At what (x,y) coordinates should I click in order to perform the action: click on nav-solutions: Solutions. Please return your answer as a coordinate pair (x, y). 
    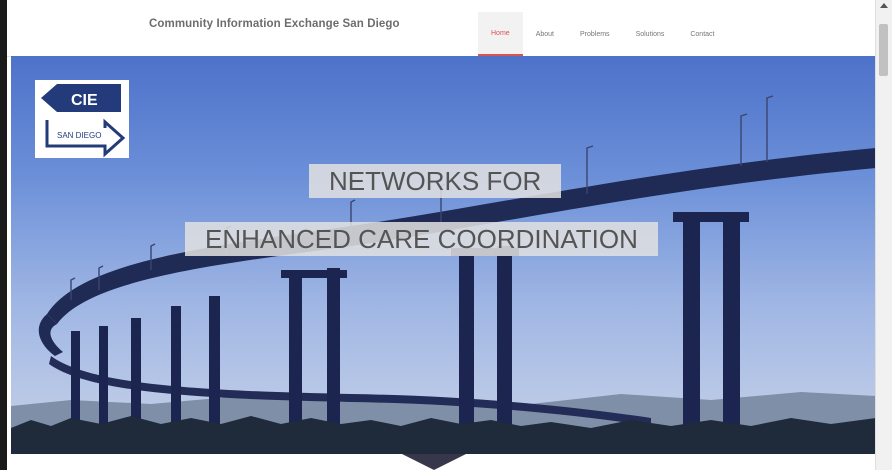
    Looking at the image, I should click on (650, 34).